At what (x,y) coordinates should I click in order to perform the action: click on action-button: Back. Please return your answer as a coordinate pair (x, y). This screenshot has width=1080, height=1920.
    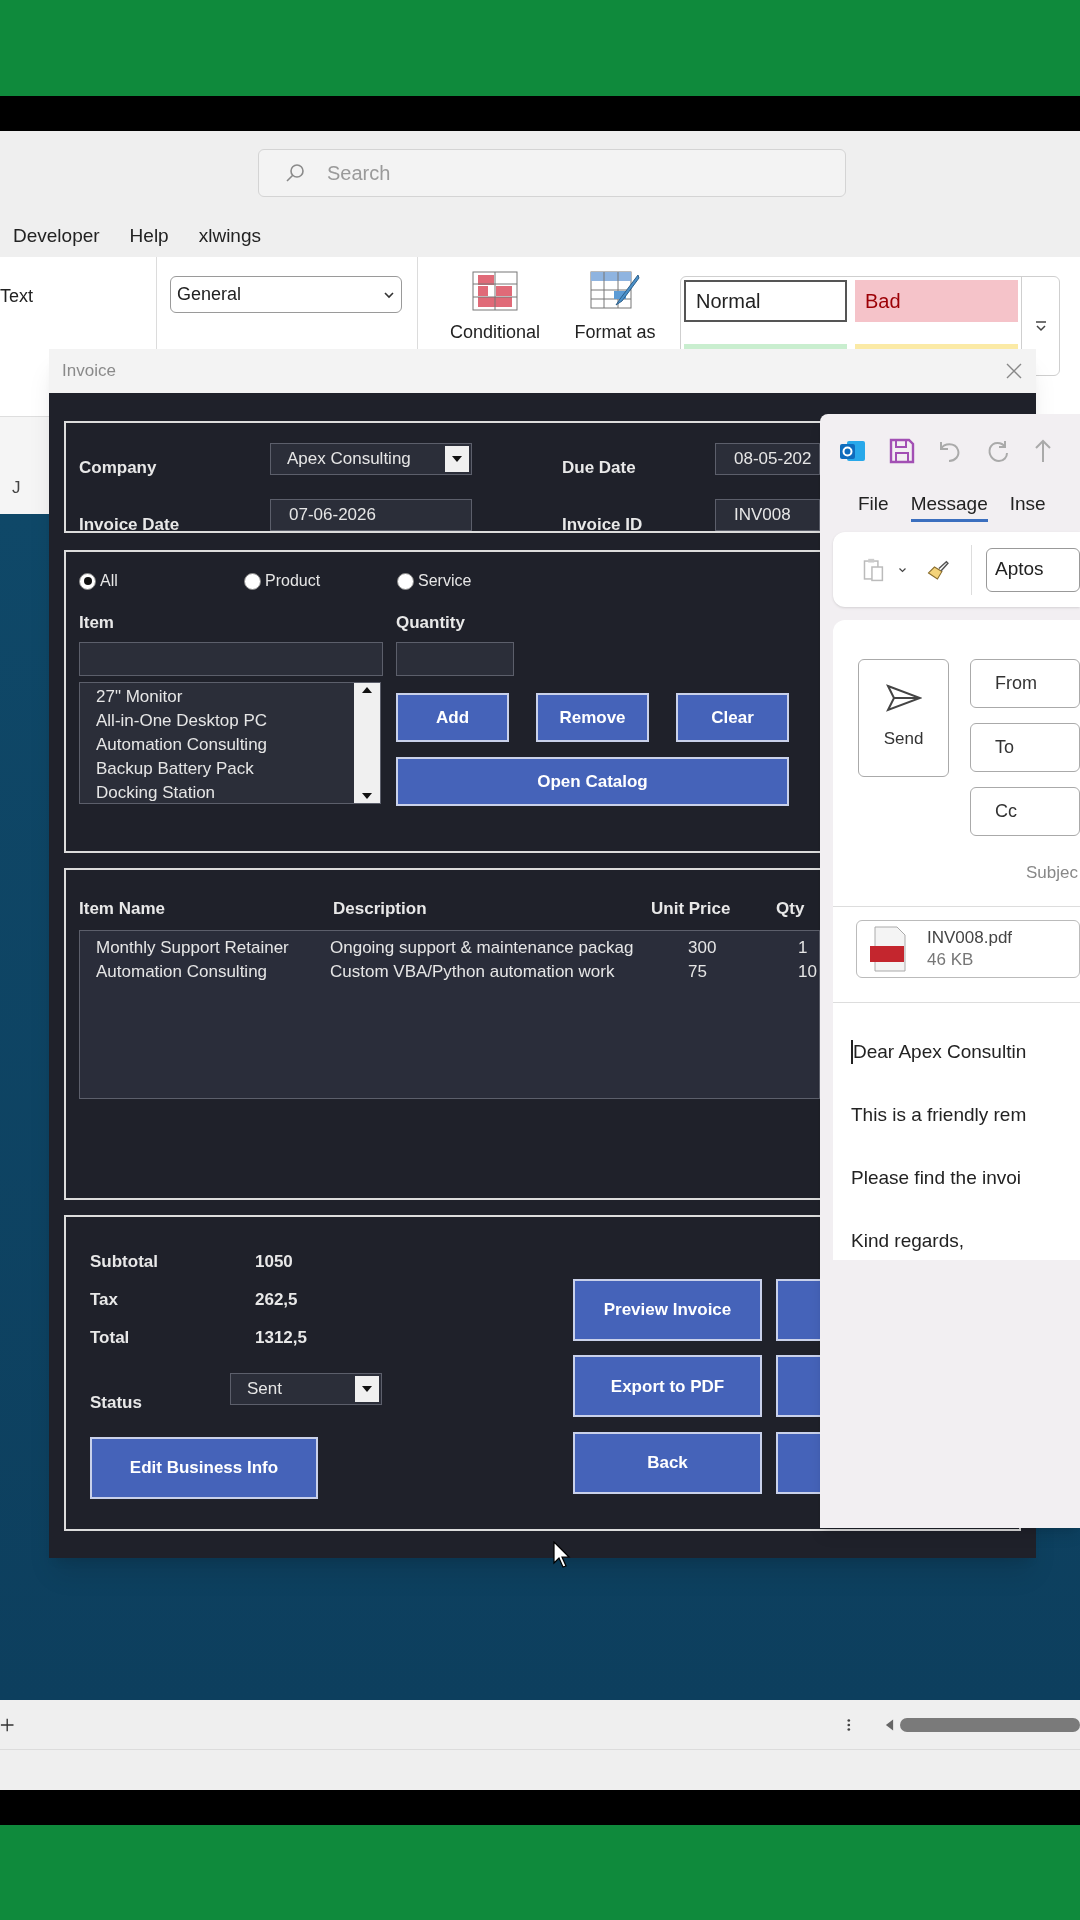
    Looking at the image, I should click on (667, 1462).